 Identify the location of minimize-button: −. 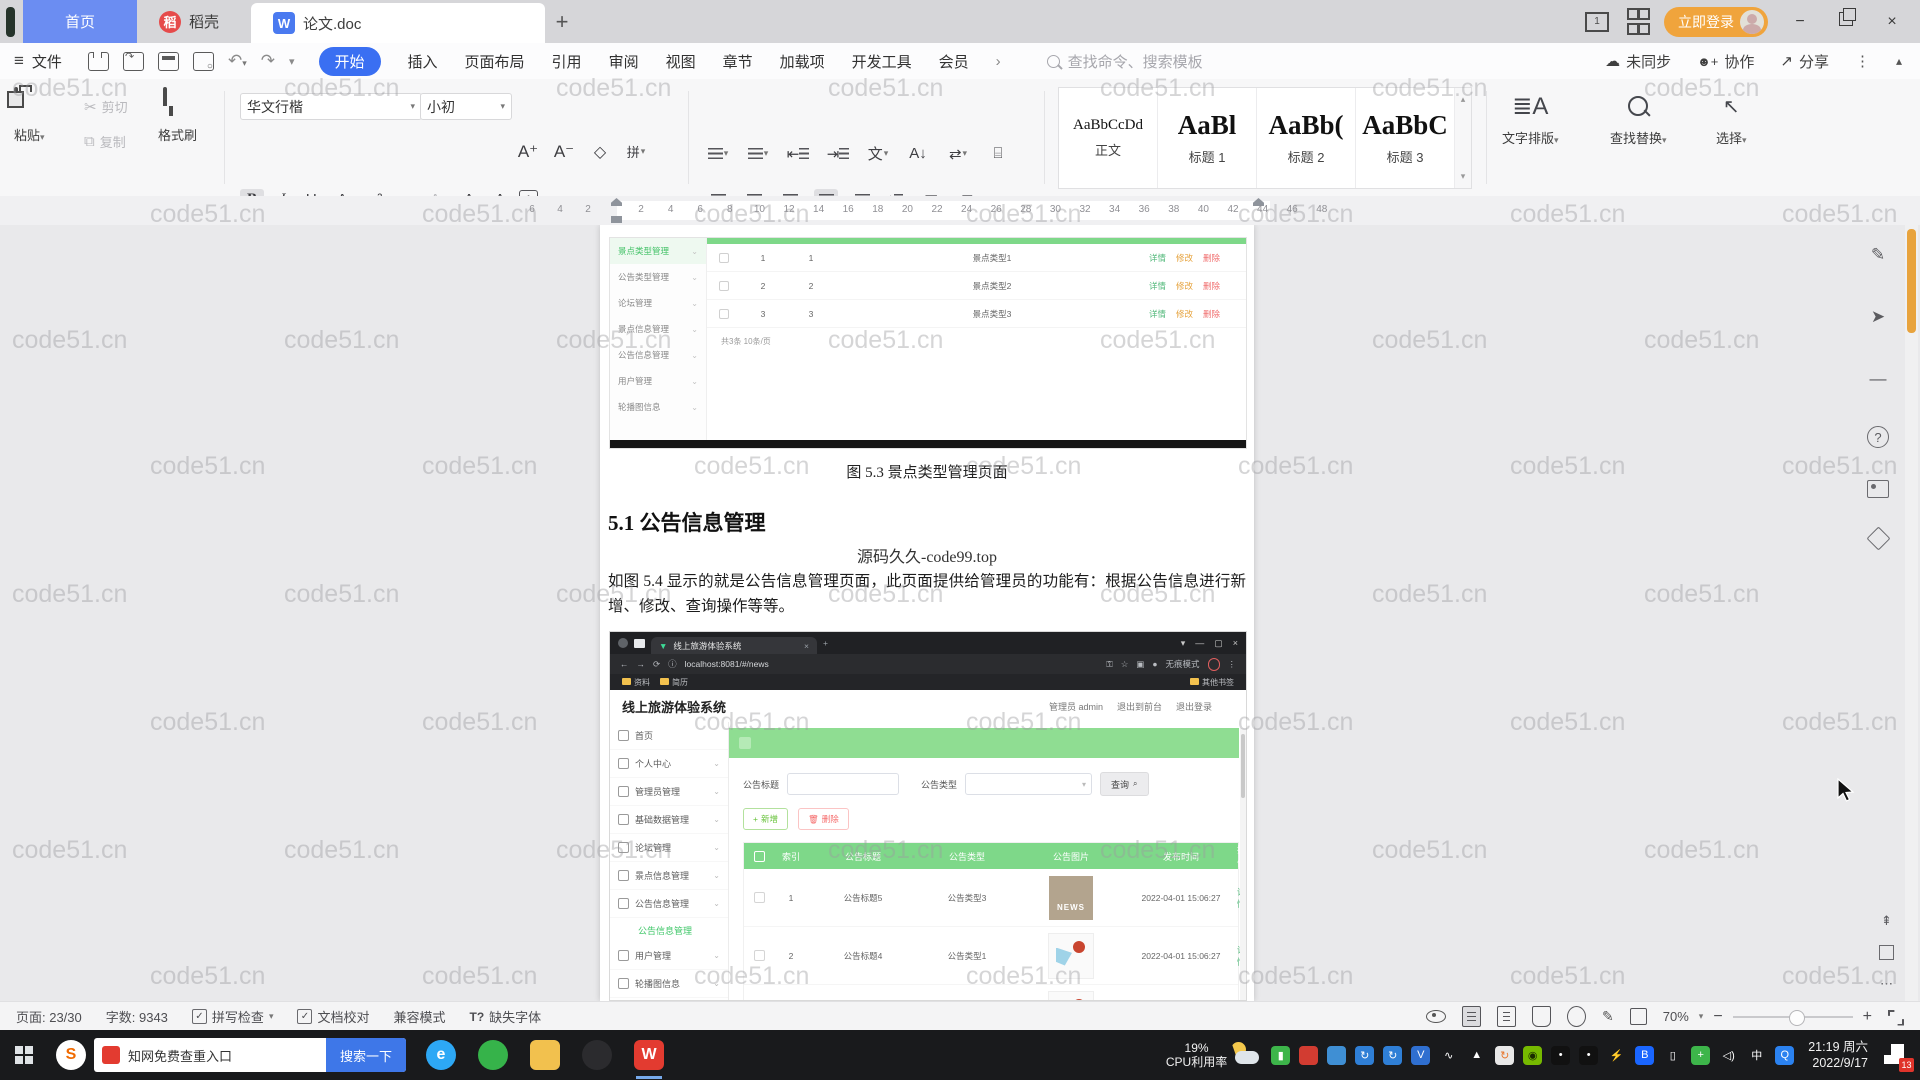
(1800, 22).